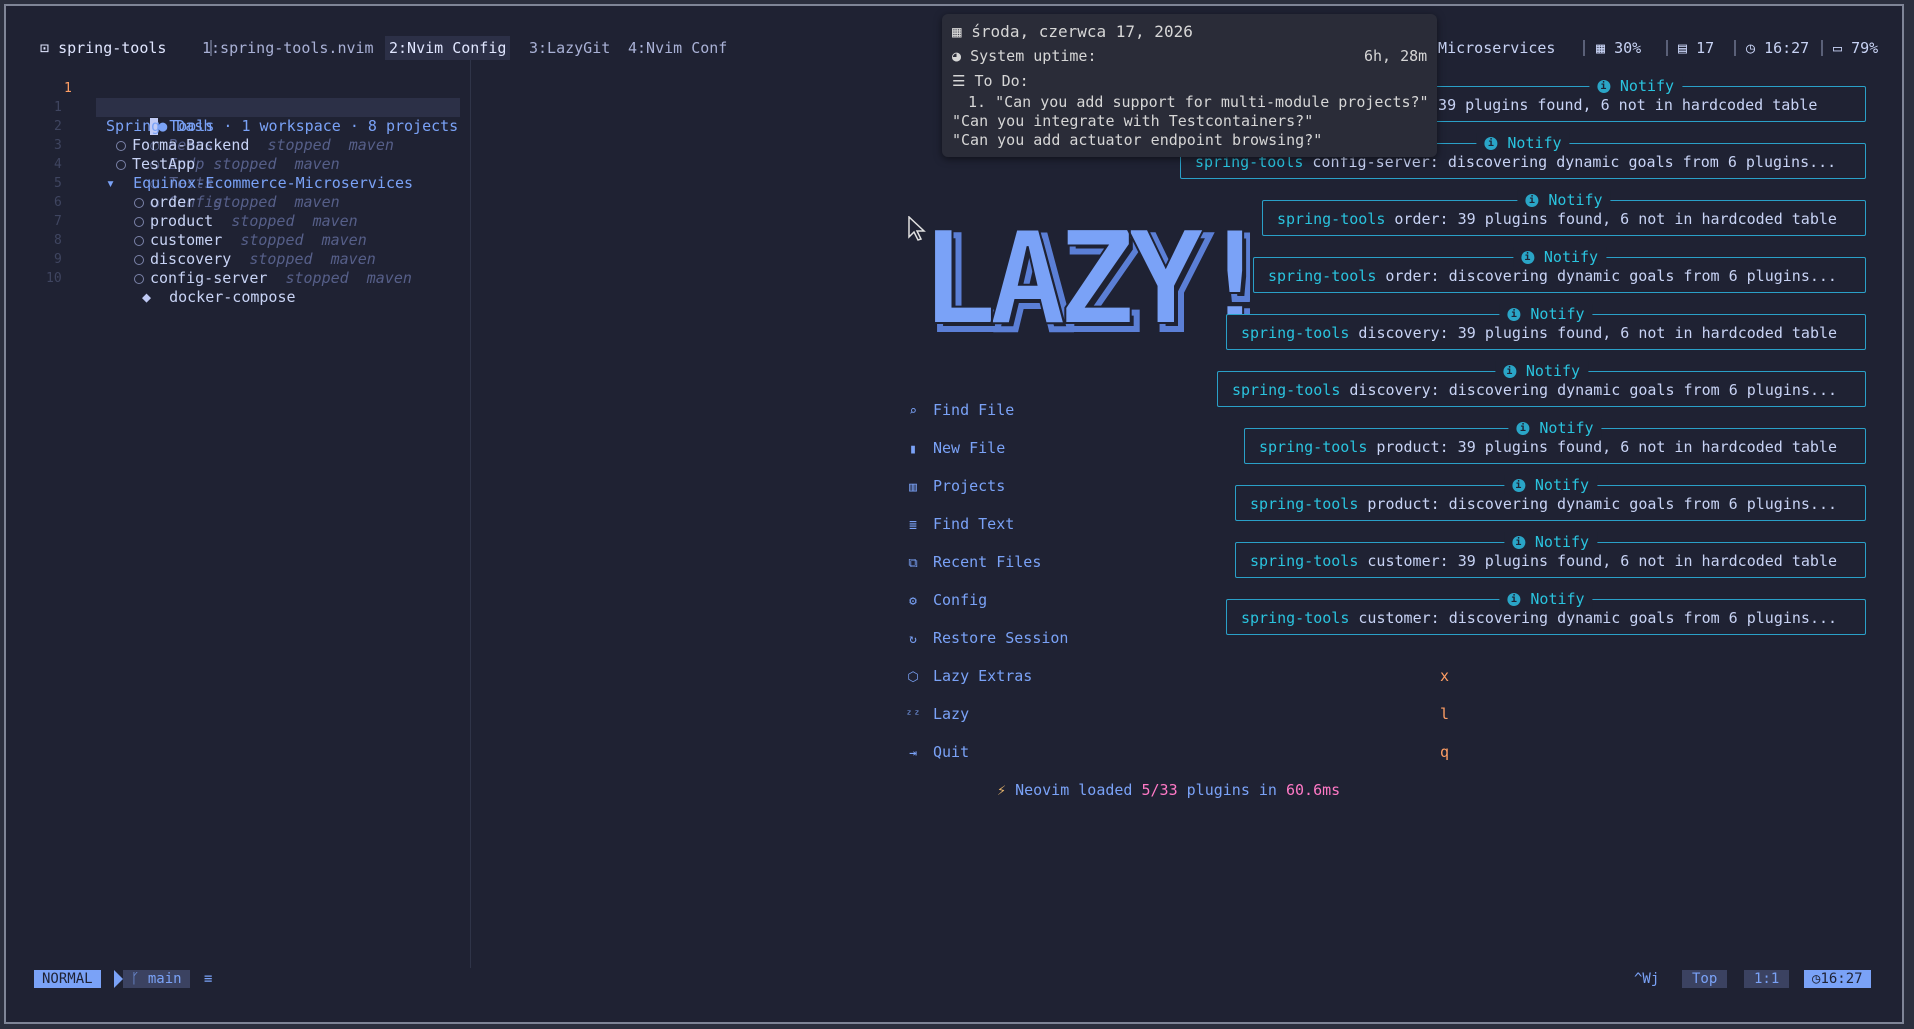 Image resolution: width=1914 pixels, height=1029 pixels. Describe the element at coordinates (937, 714) in the screenshot. I see `menu-lazy: ᶻᶻ Lazy` at that location.